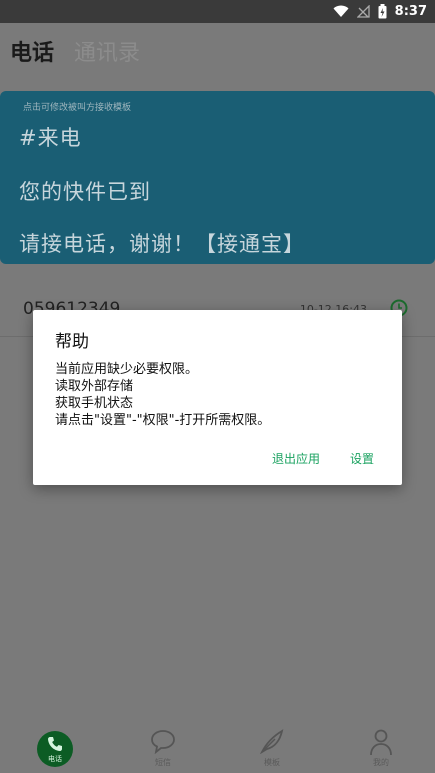  Describe the element at coordinates (163, 742) in the screenshot. I see `chat-bubble-icon` at that location.